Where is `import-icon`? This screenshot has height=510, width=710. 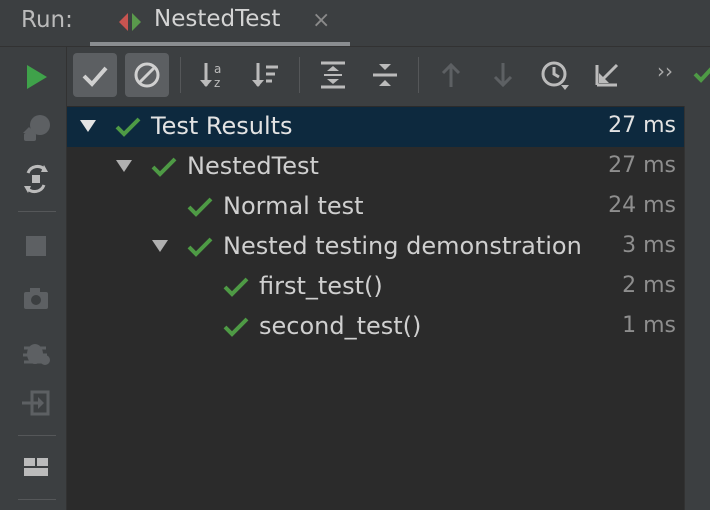
import-icon is located at coordinates (36, 403).